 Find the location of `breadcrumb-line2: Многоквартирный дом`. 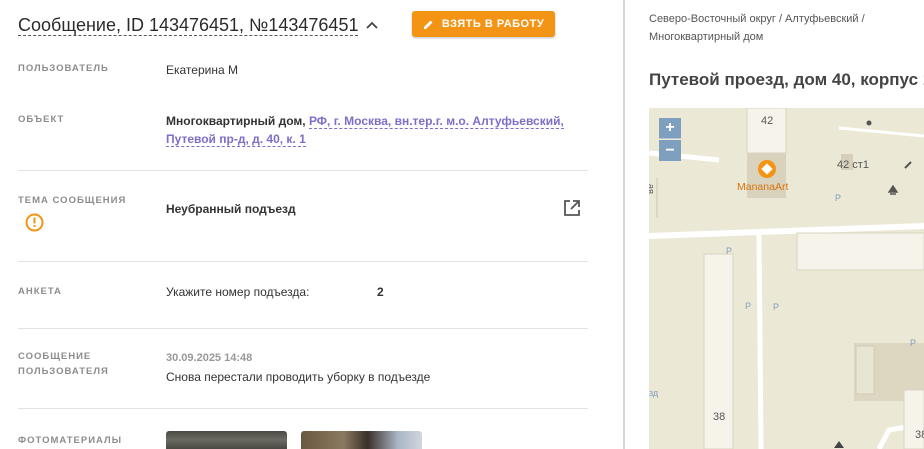

breadcrumb-line2: Многоквартирный дом is located at coordinates (706, 37).